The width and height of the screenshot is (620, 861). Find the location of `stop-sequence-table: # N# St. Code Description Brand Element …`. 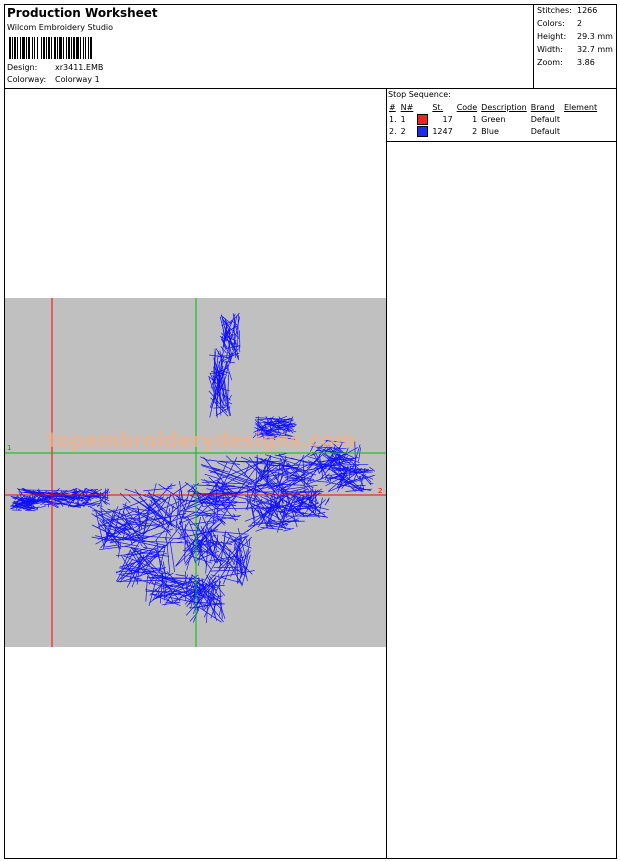

stop-sequence-table: # N# St. Code Description Brand Element … is located at coordinates (493, 119).